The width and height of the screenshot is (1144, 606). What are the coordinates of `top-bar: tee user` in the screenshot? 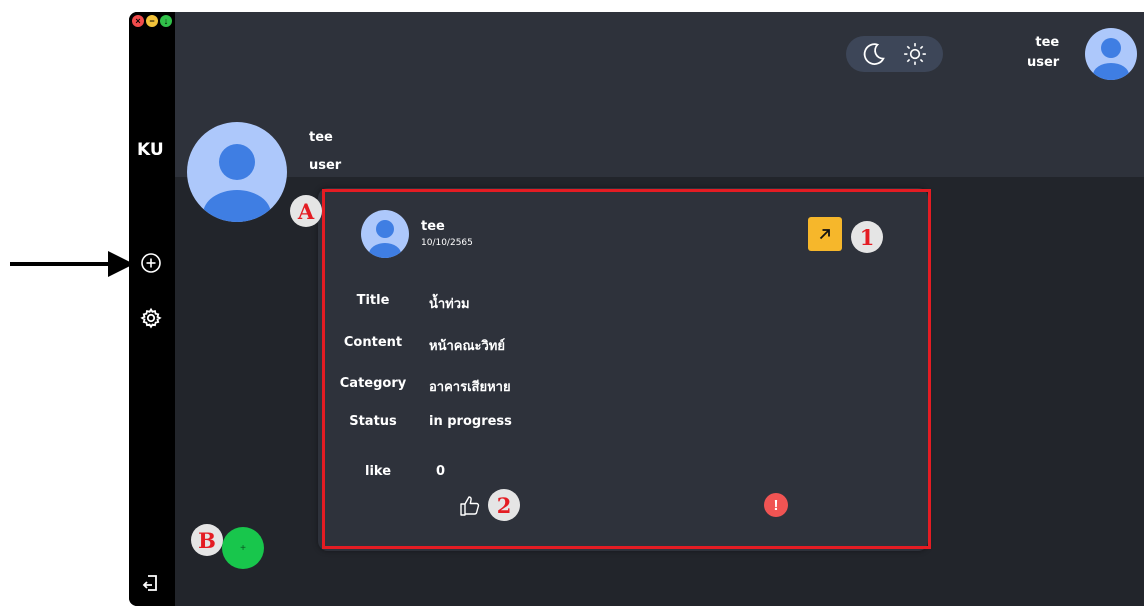 It's located at (659, 49).